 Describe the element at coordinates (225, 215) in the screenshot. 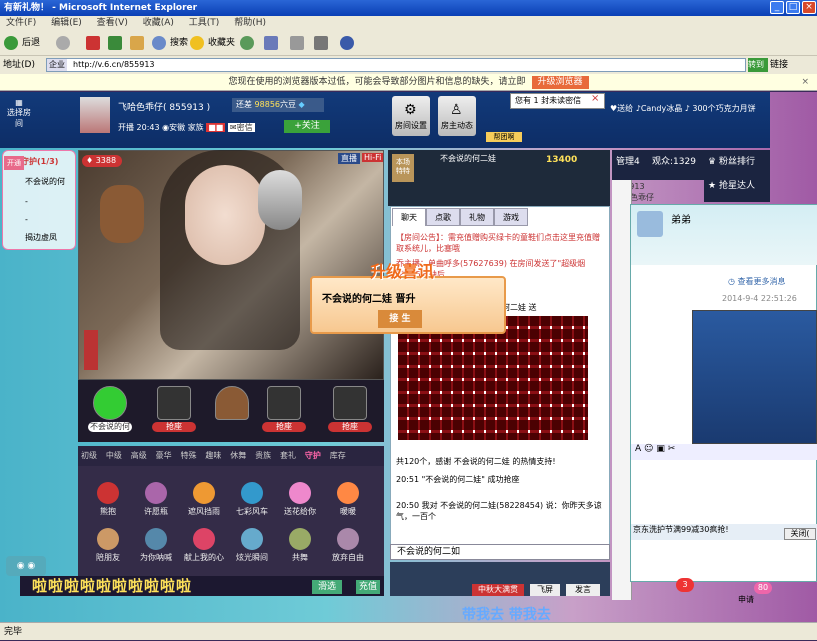

I see `video-figure-face` at that location.